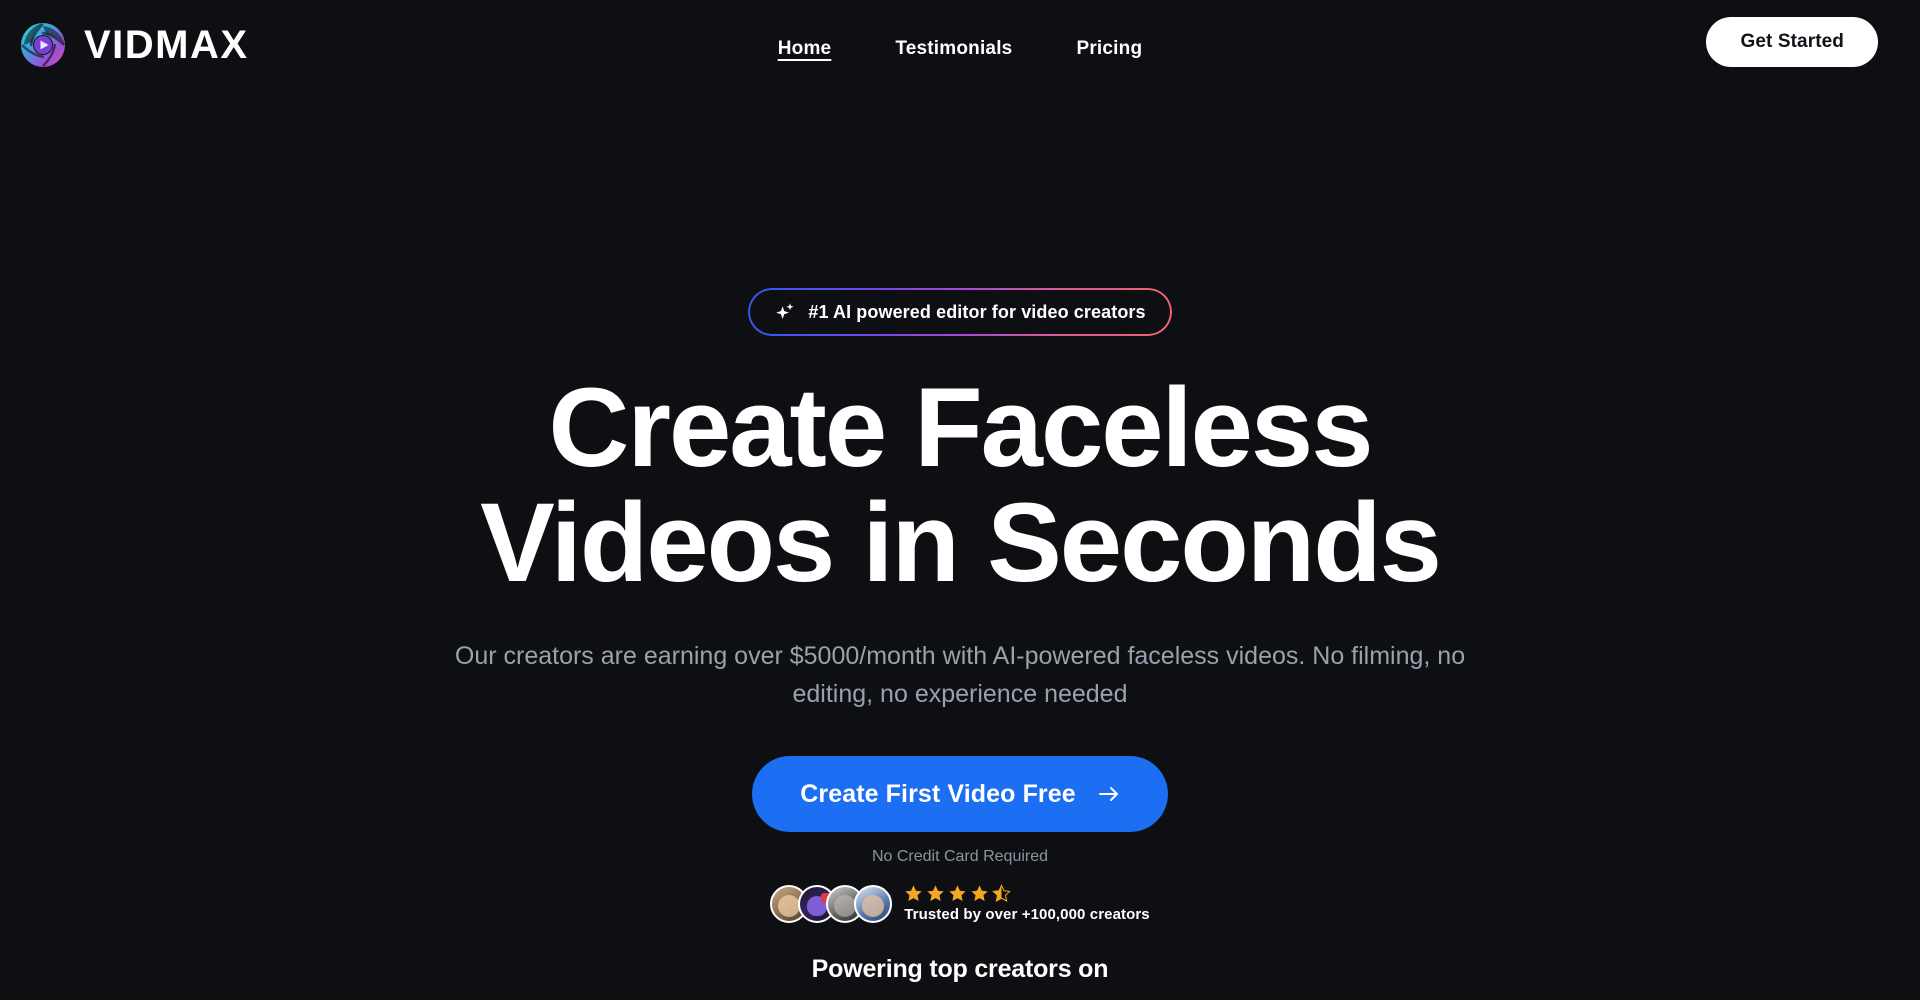 This screenshot has height=1000, width=1920. I want to click on sparkle-icon, so click(785, 312).